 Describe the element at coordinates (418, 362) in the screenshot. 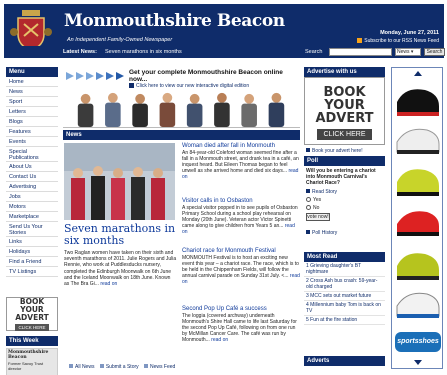

I see `scroll-down-icon` at that location.